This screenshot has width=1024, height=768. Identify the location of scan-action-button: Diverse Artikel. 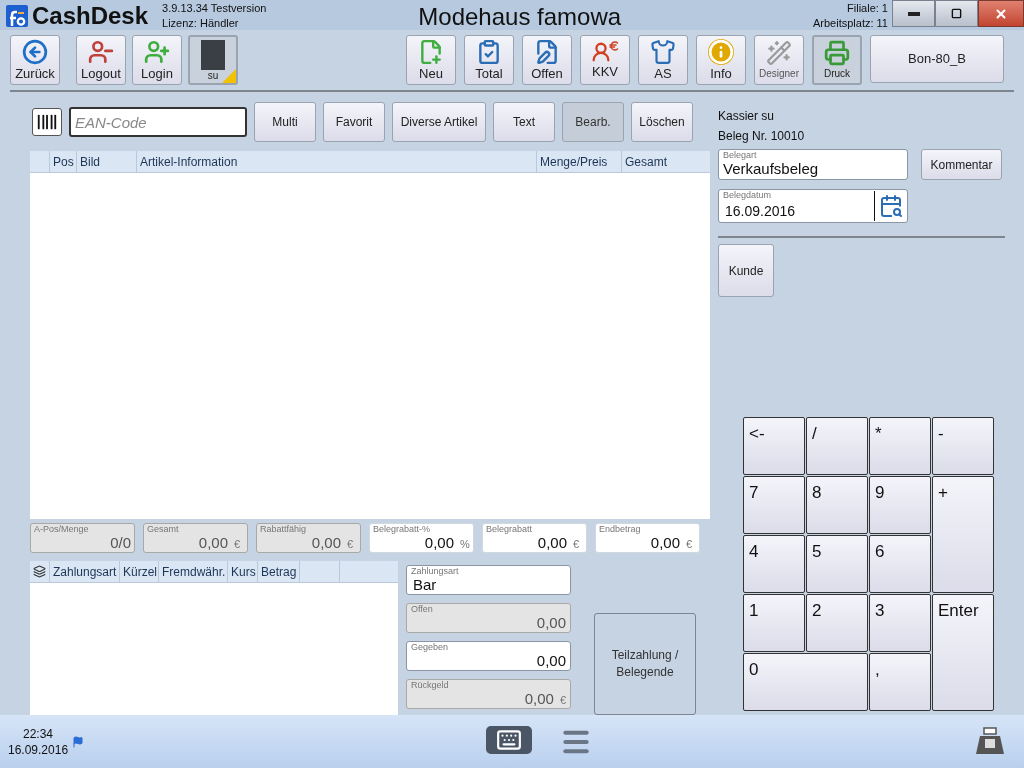
(439, 122).